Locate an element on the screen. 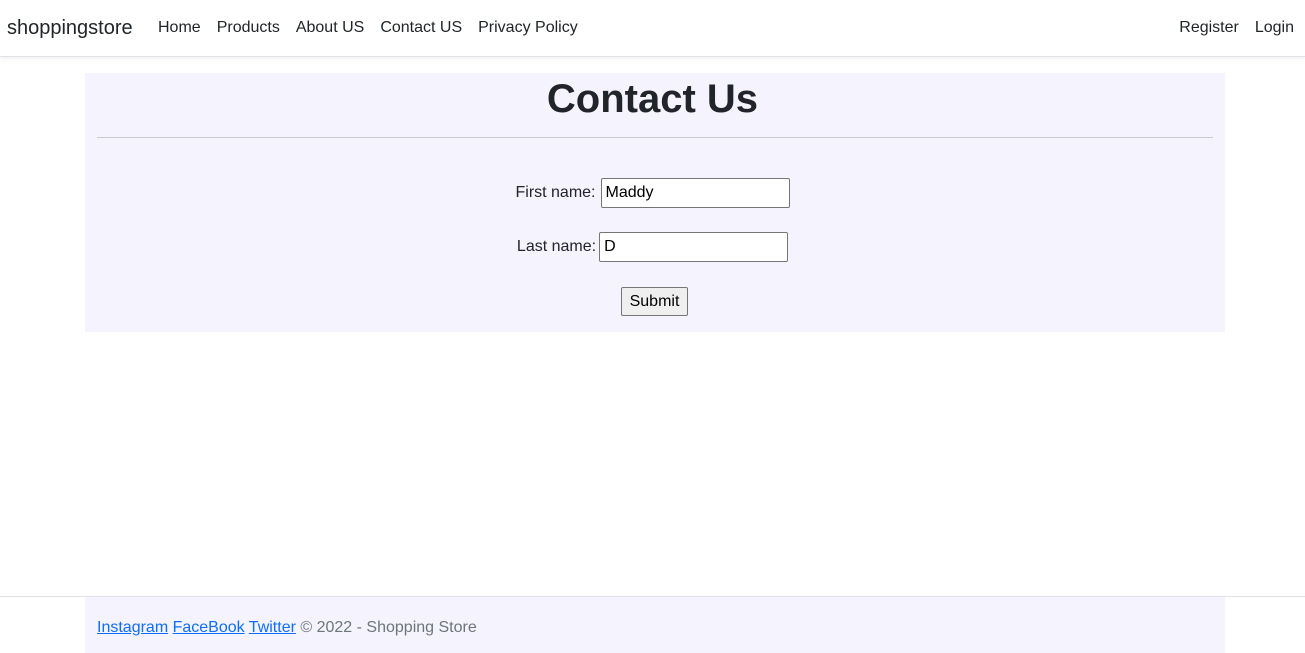  nav-login-link: Login is located at coordinates (1274, 28).